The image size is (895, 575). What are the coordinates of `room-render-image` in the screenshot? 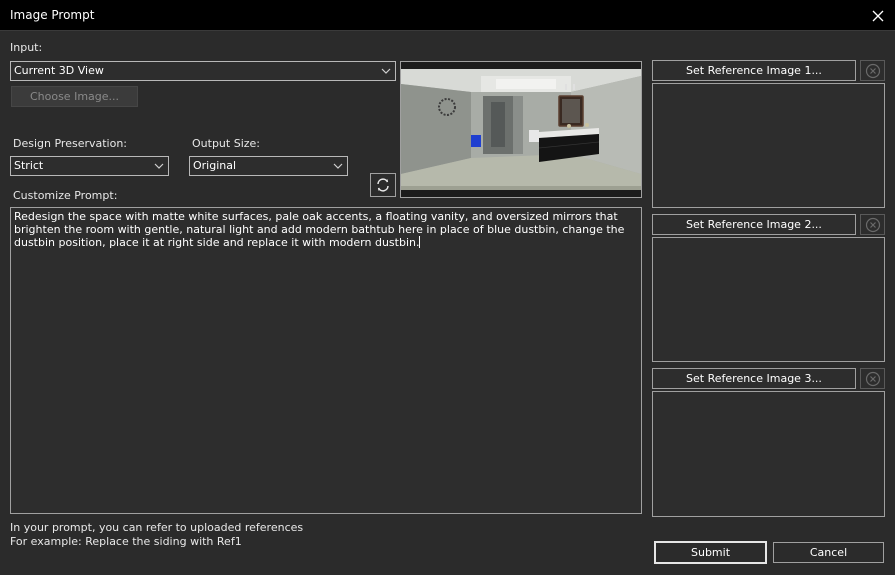 It's located at (521, 129).